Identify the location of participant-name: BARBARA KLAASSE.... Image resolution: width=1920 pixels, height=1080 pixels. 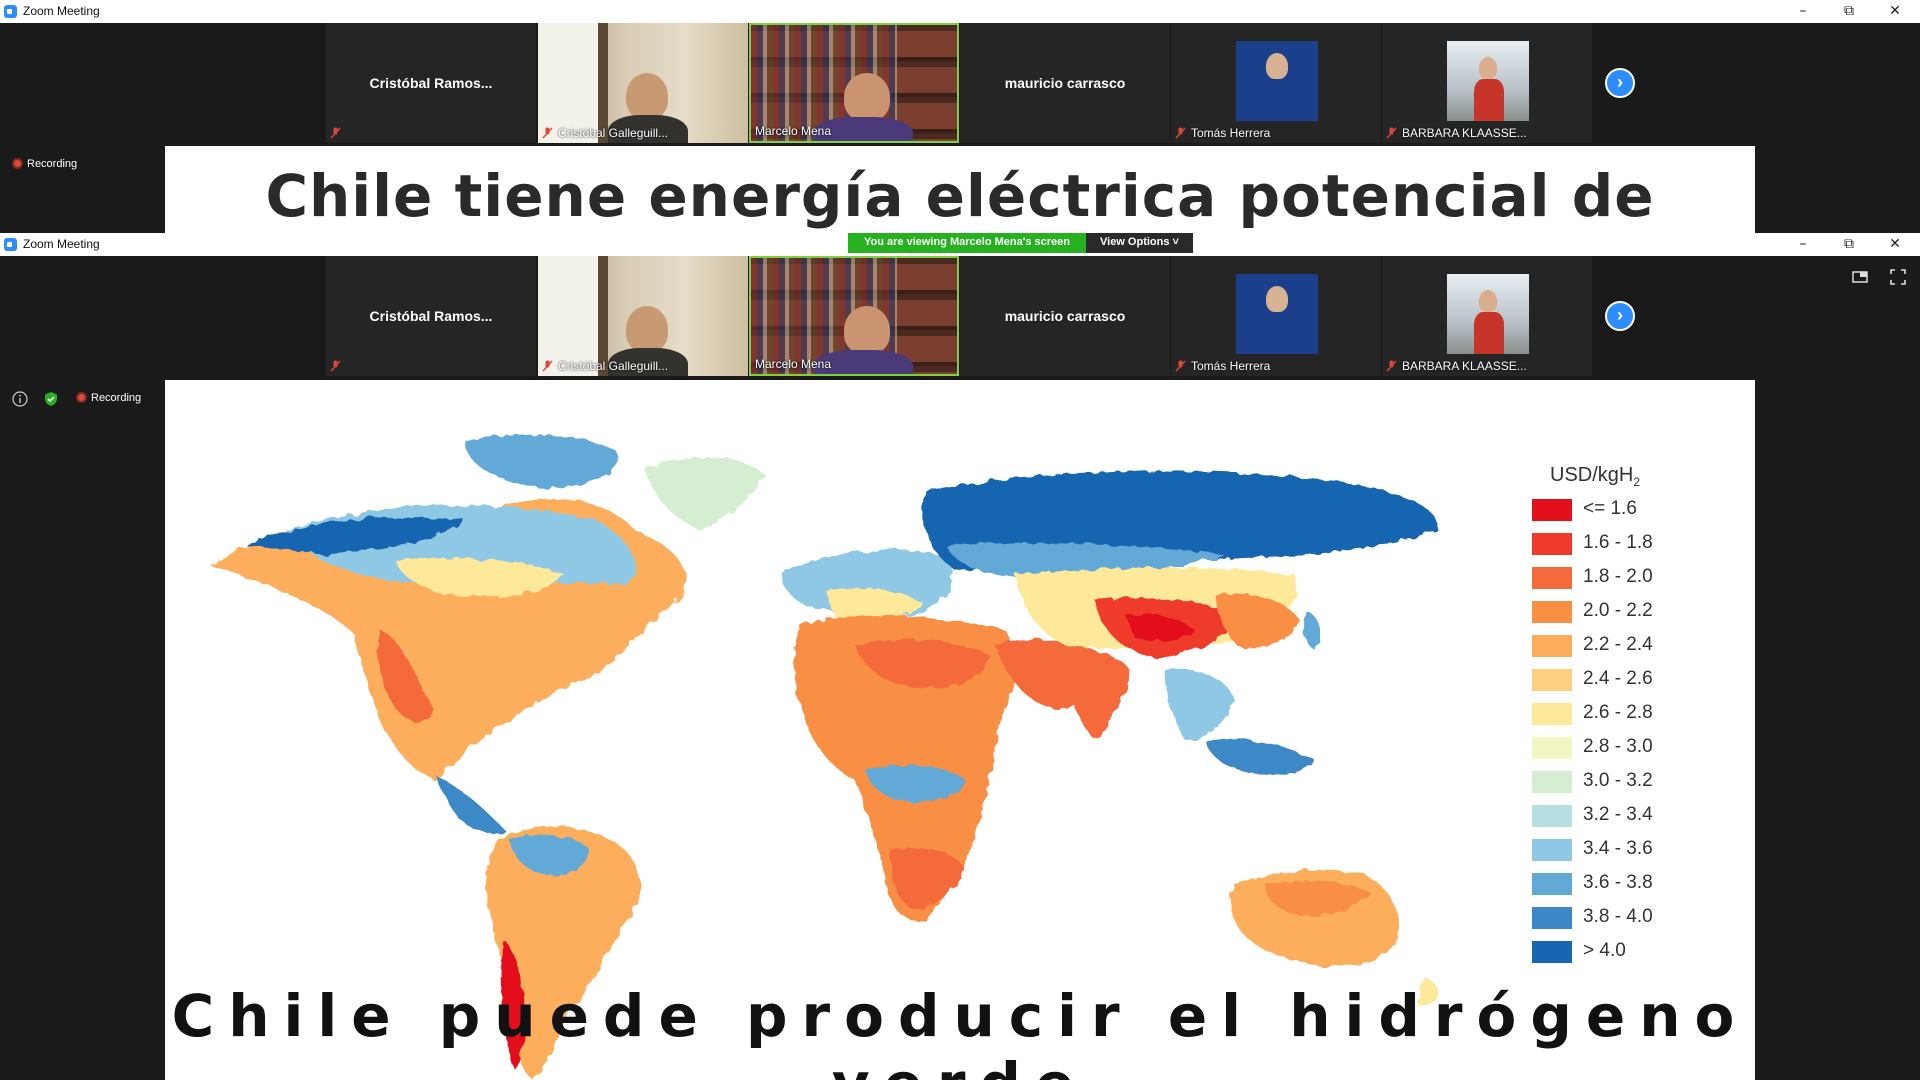
(1464, 366).